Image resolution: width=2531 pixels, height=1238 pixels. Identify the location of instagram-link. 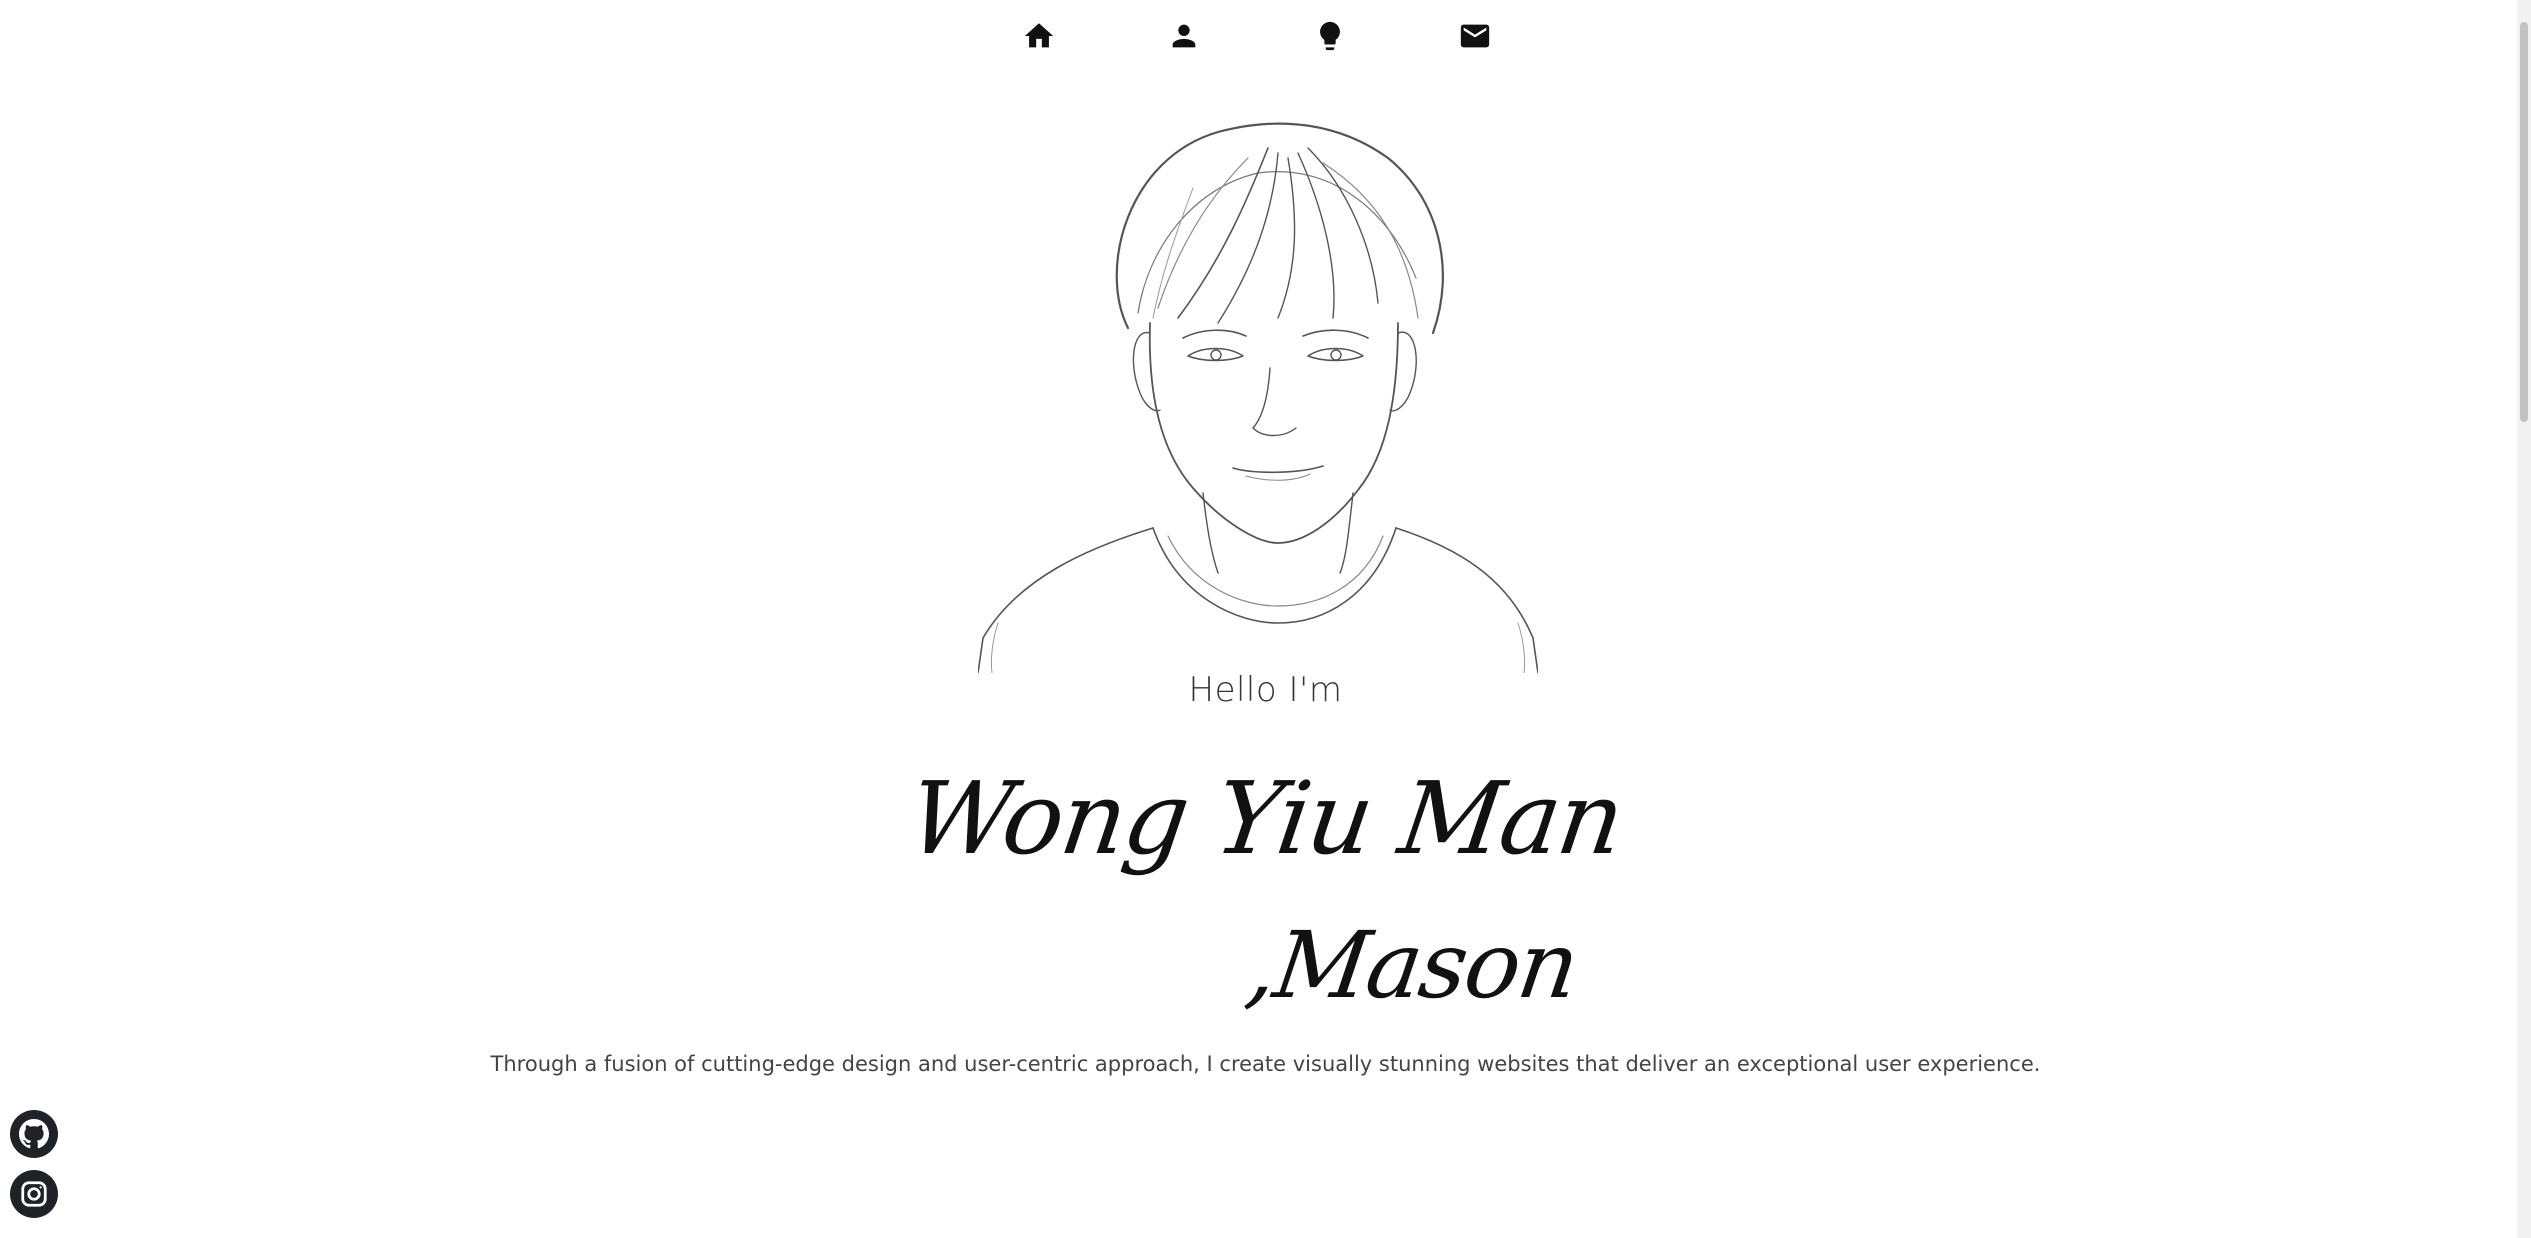
(34, 1194).